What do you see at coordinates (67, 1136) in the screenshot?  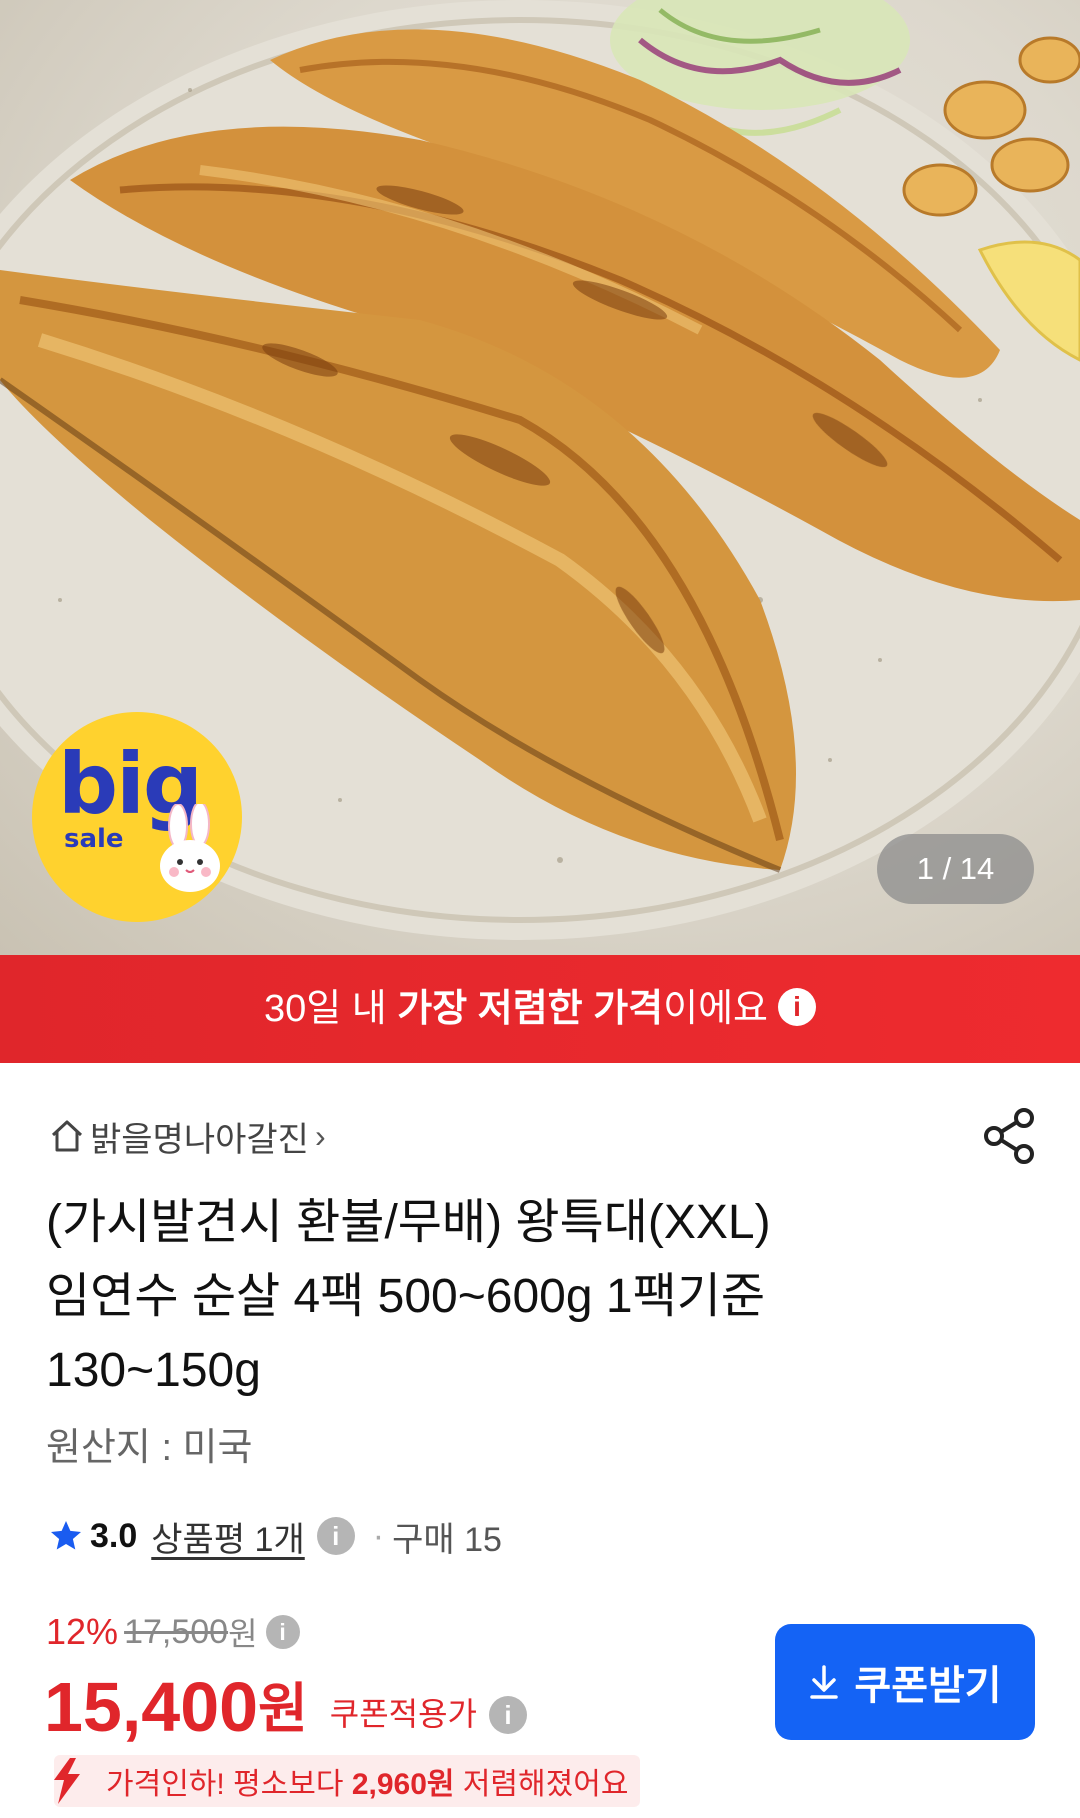 I see `home-icon` at bounding box center [67, 1136].